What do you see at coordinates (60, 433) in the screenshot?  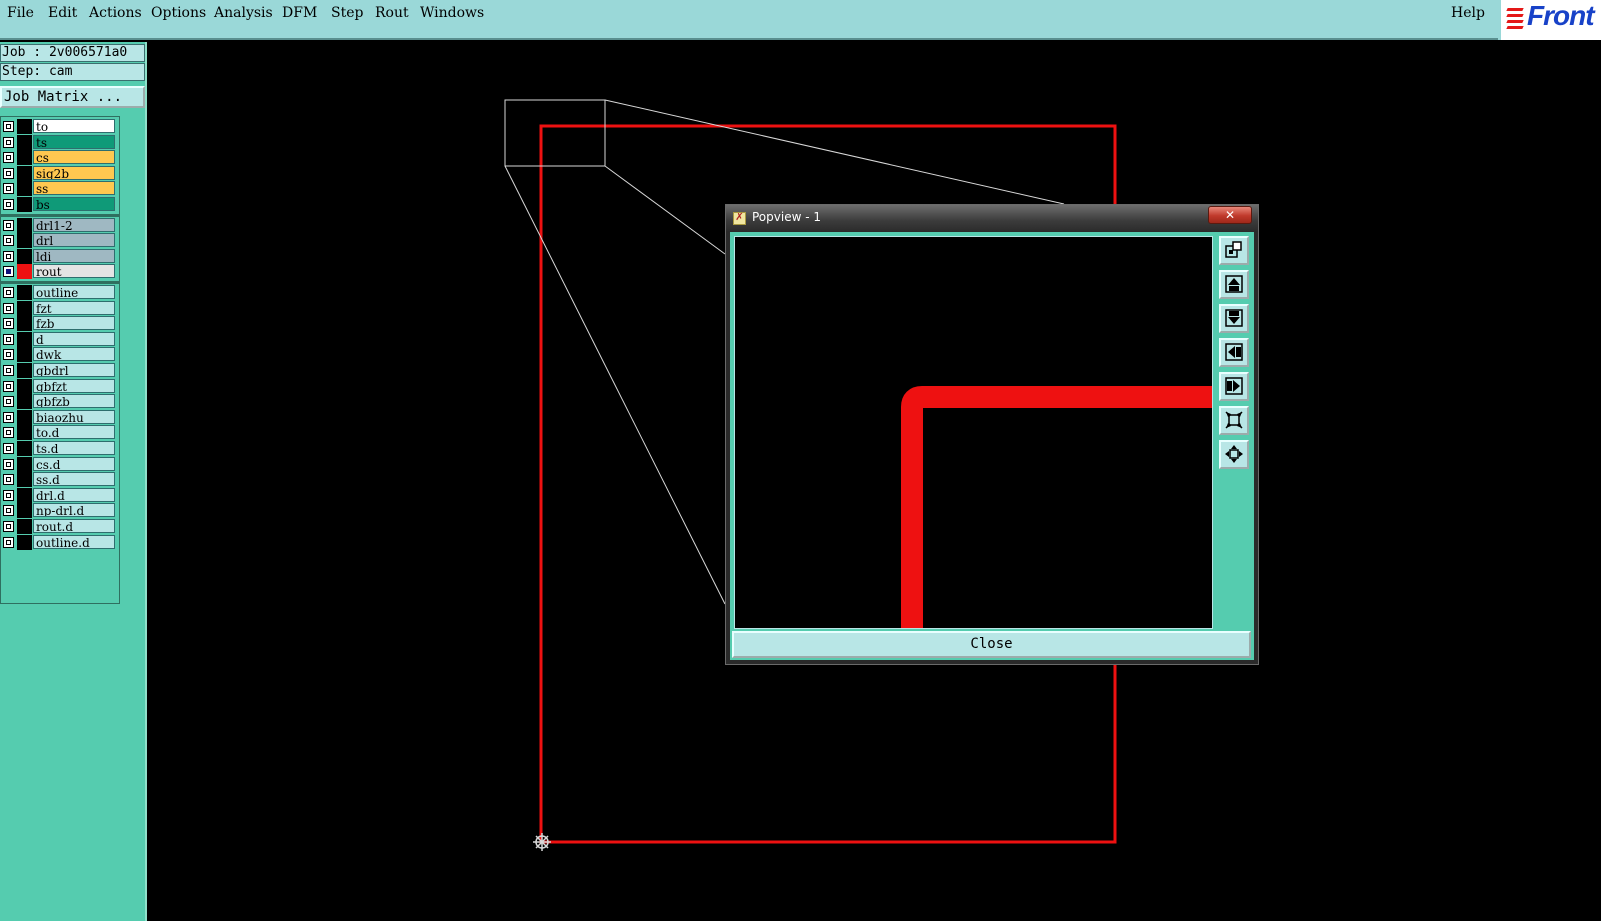 I see `layer-row-to.d: to.d` at bounding box center [60, 433].